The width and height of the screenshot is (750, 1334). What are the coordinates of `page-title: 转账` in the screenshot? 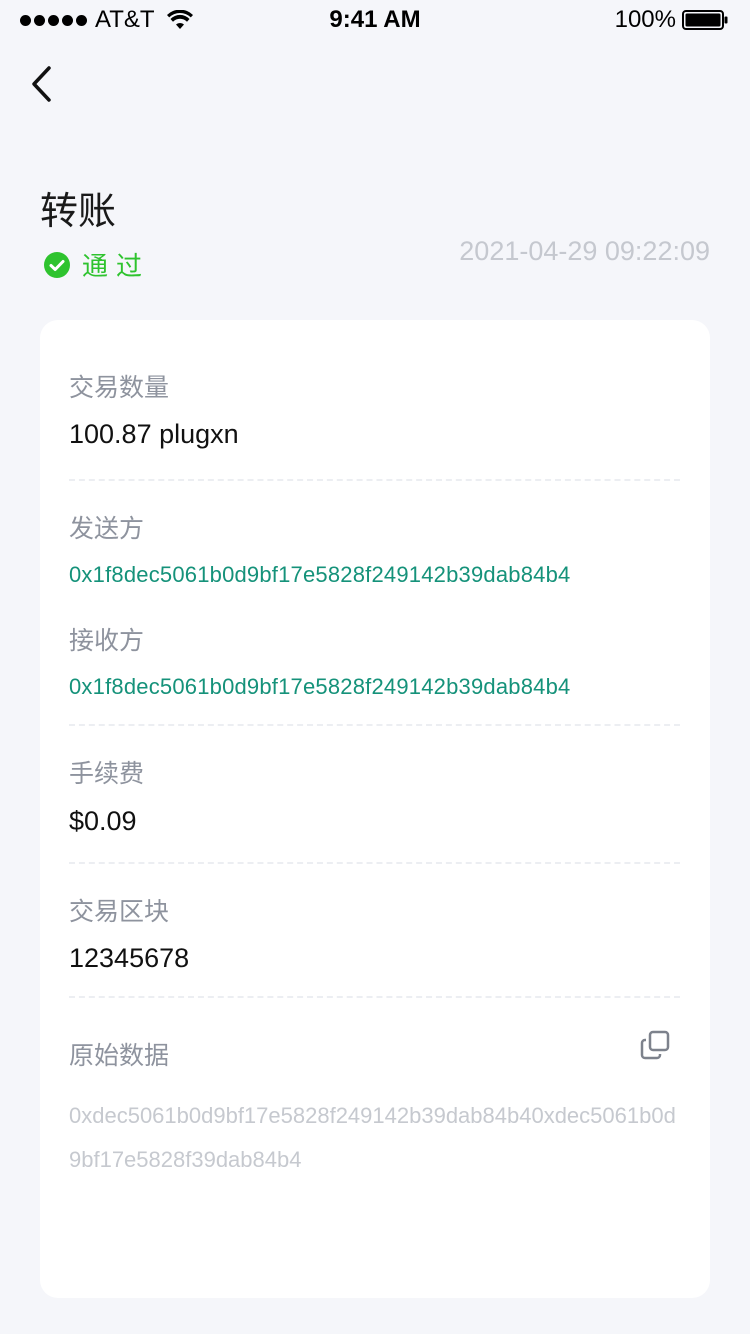 It's located at (78, 212).